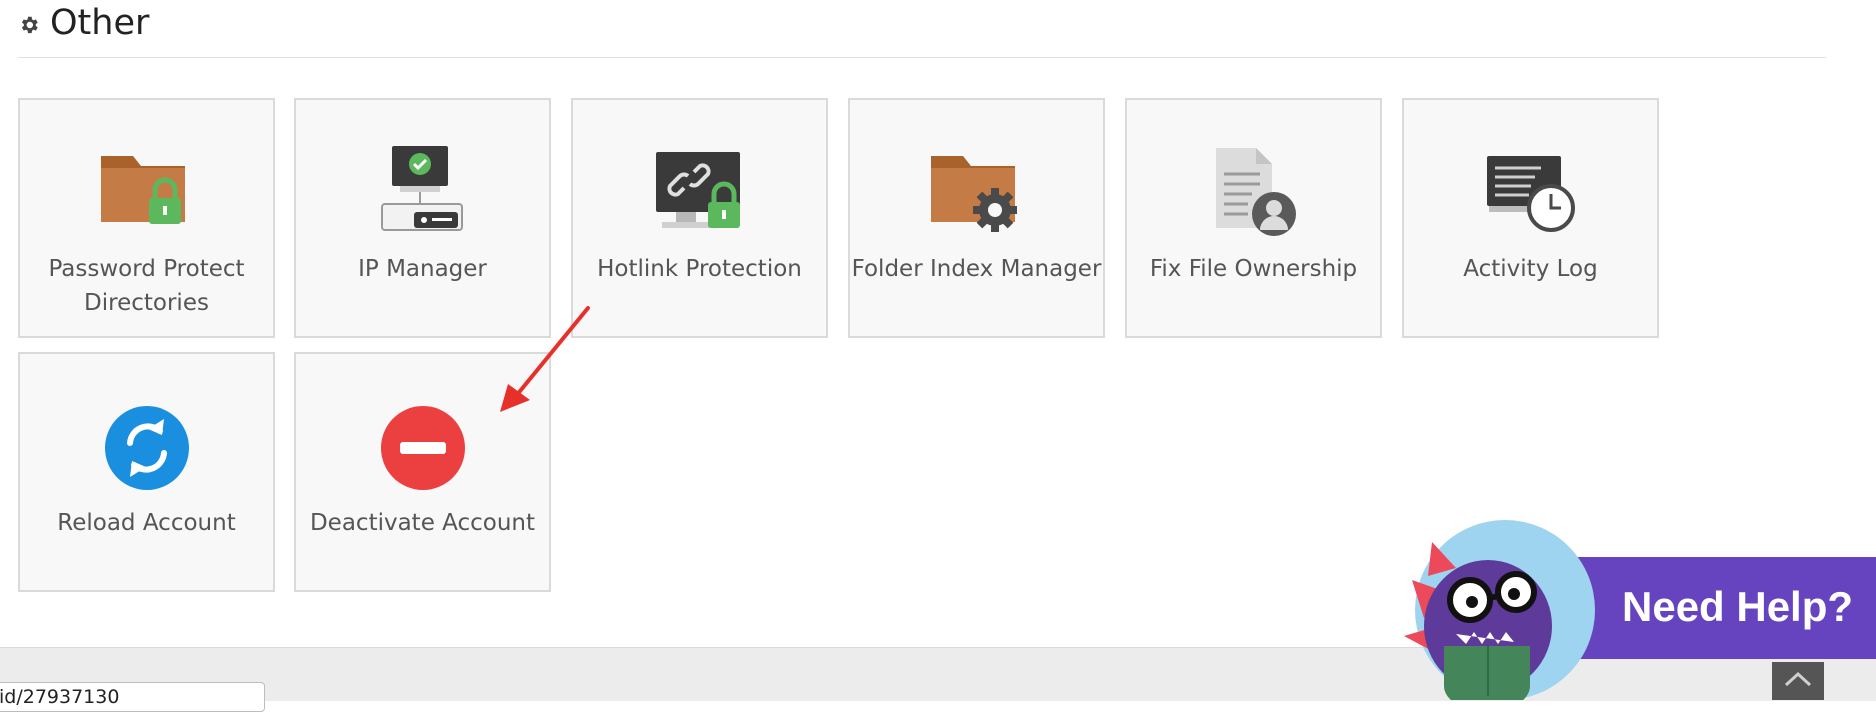 This screenshot has width=1876, height=712. I want to click on file-user-icon, so click(1253, 194).